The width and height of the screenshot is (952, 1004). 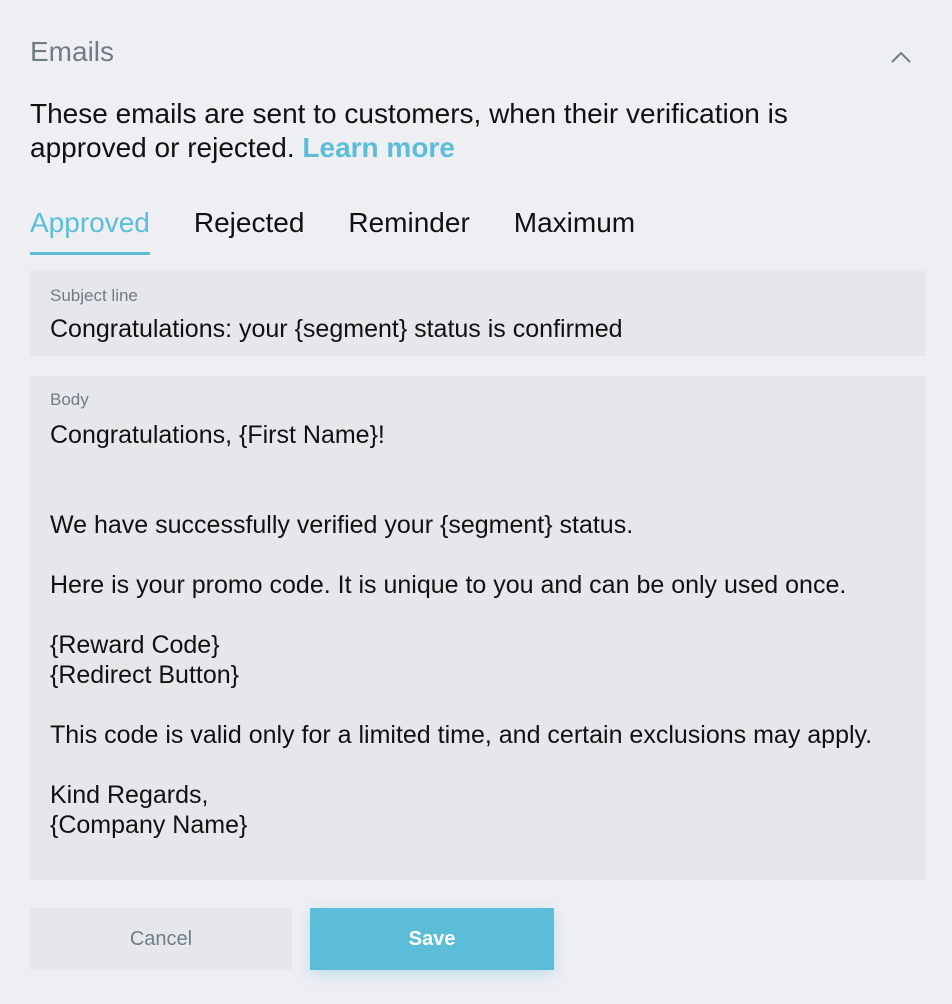 I want to click on tab-approved: Approved, so click(x=90, y=230).